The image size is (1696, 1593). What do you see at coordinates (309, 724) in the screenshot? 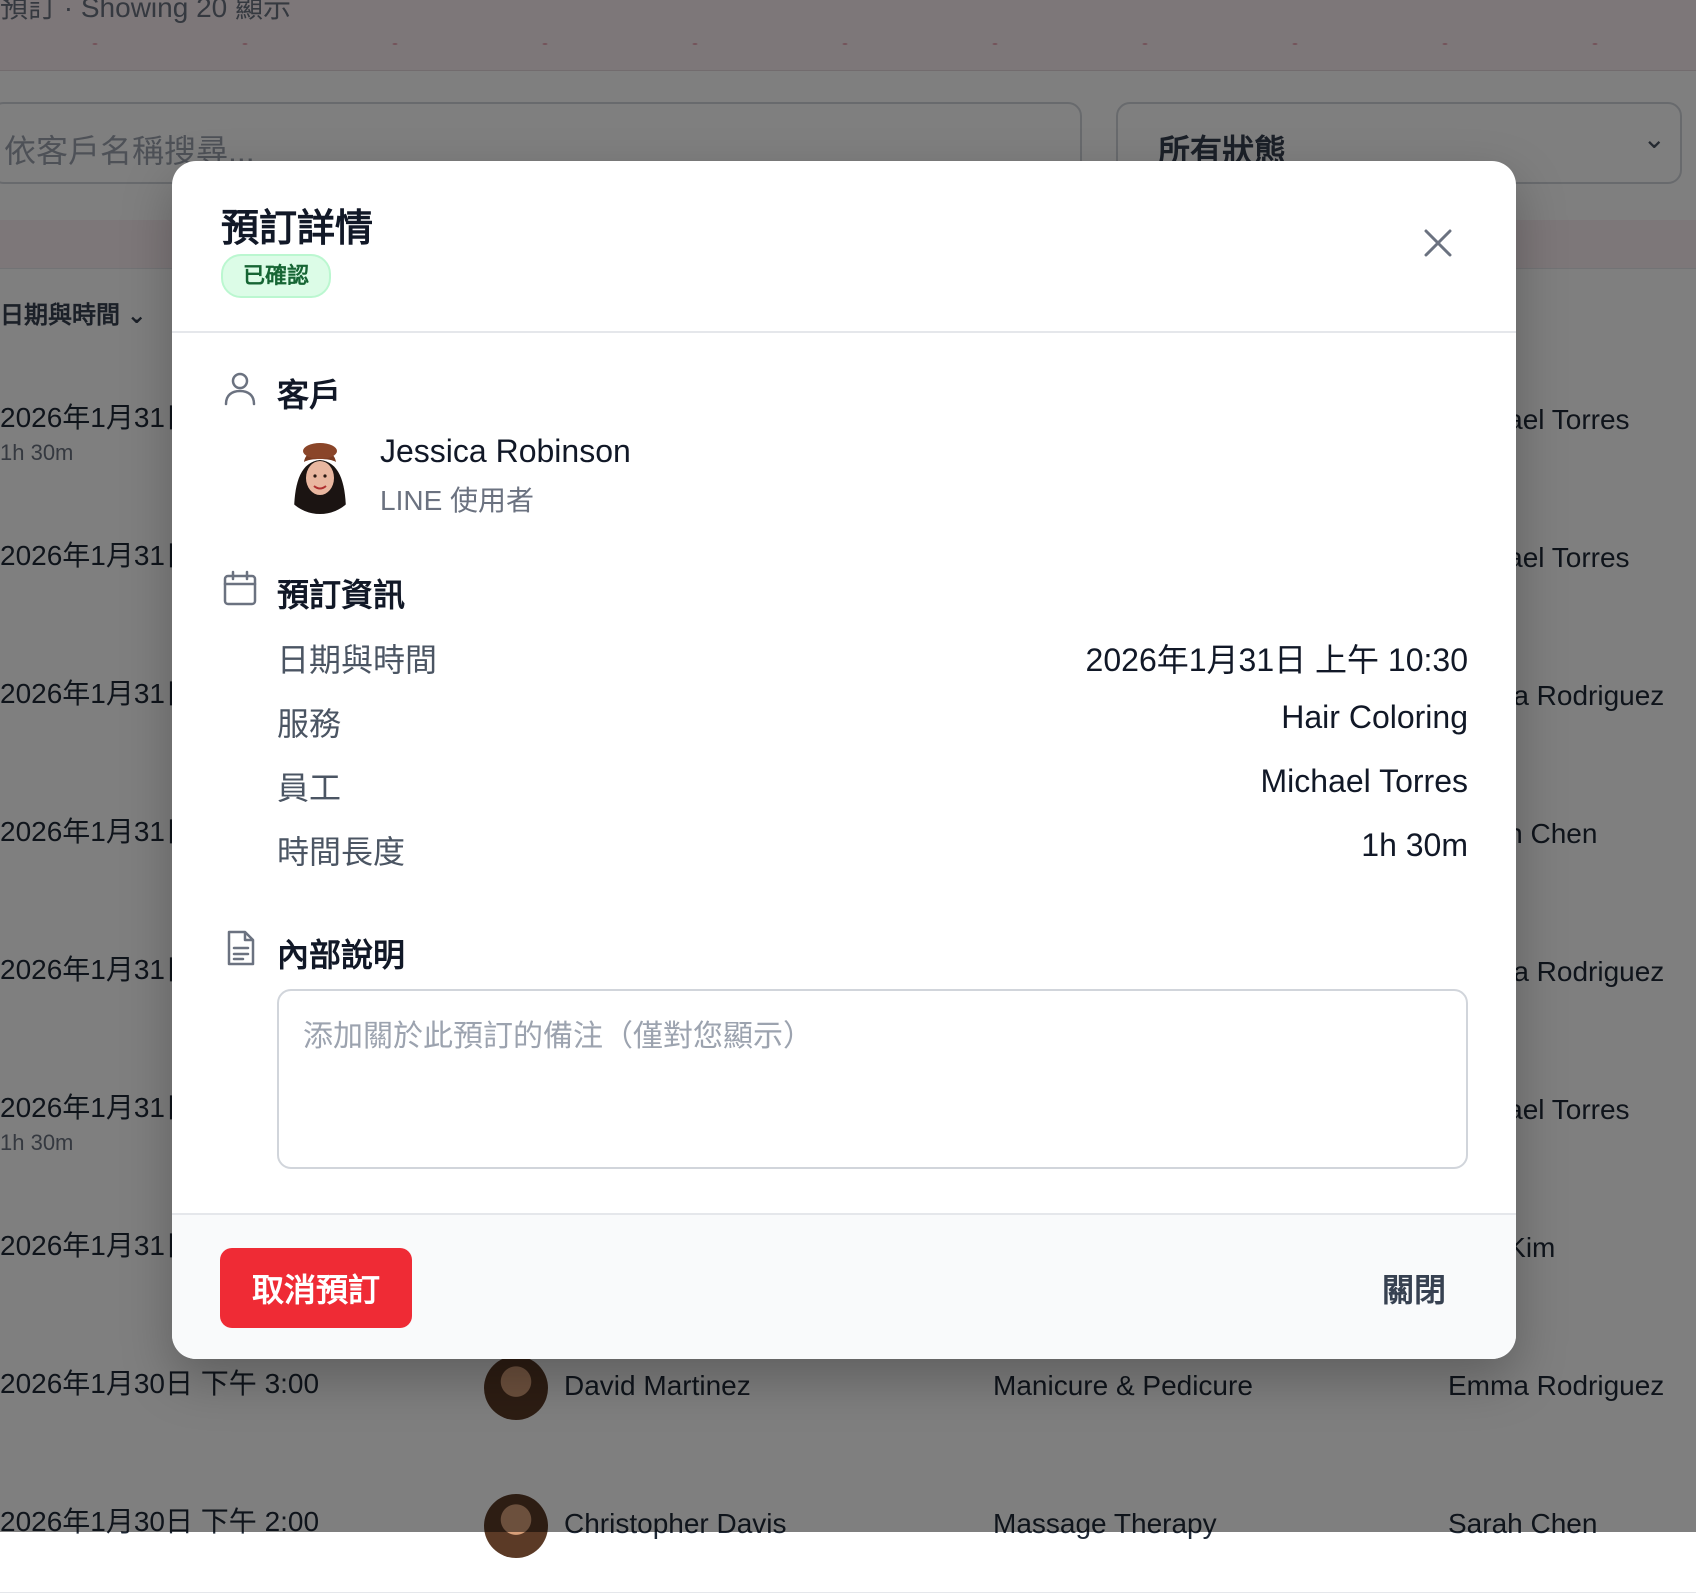
I see `info-label-service: 服務` at bounding box center [309, 724].